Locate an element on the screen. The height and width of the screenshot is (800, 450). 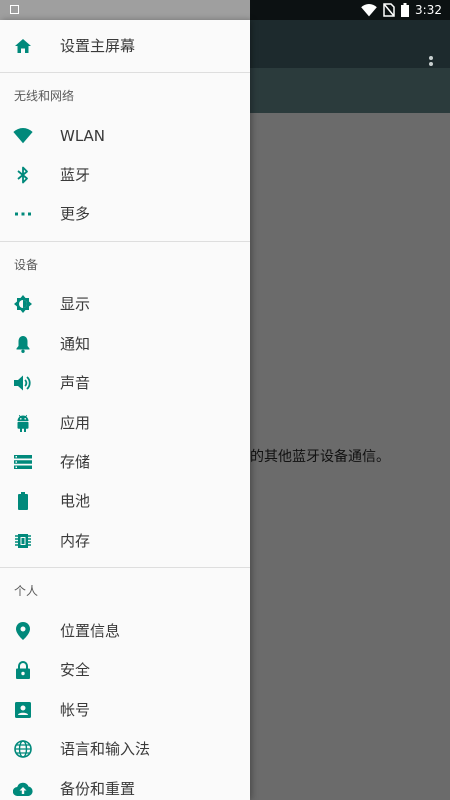
drawer-item-home: 设置主屏幕 is located at coordinates (125, 45).